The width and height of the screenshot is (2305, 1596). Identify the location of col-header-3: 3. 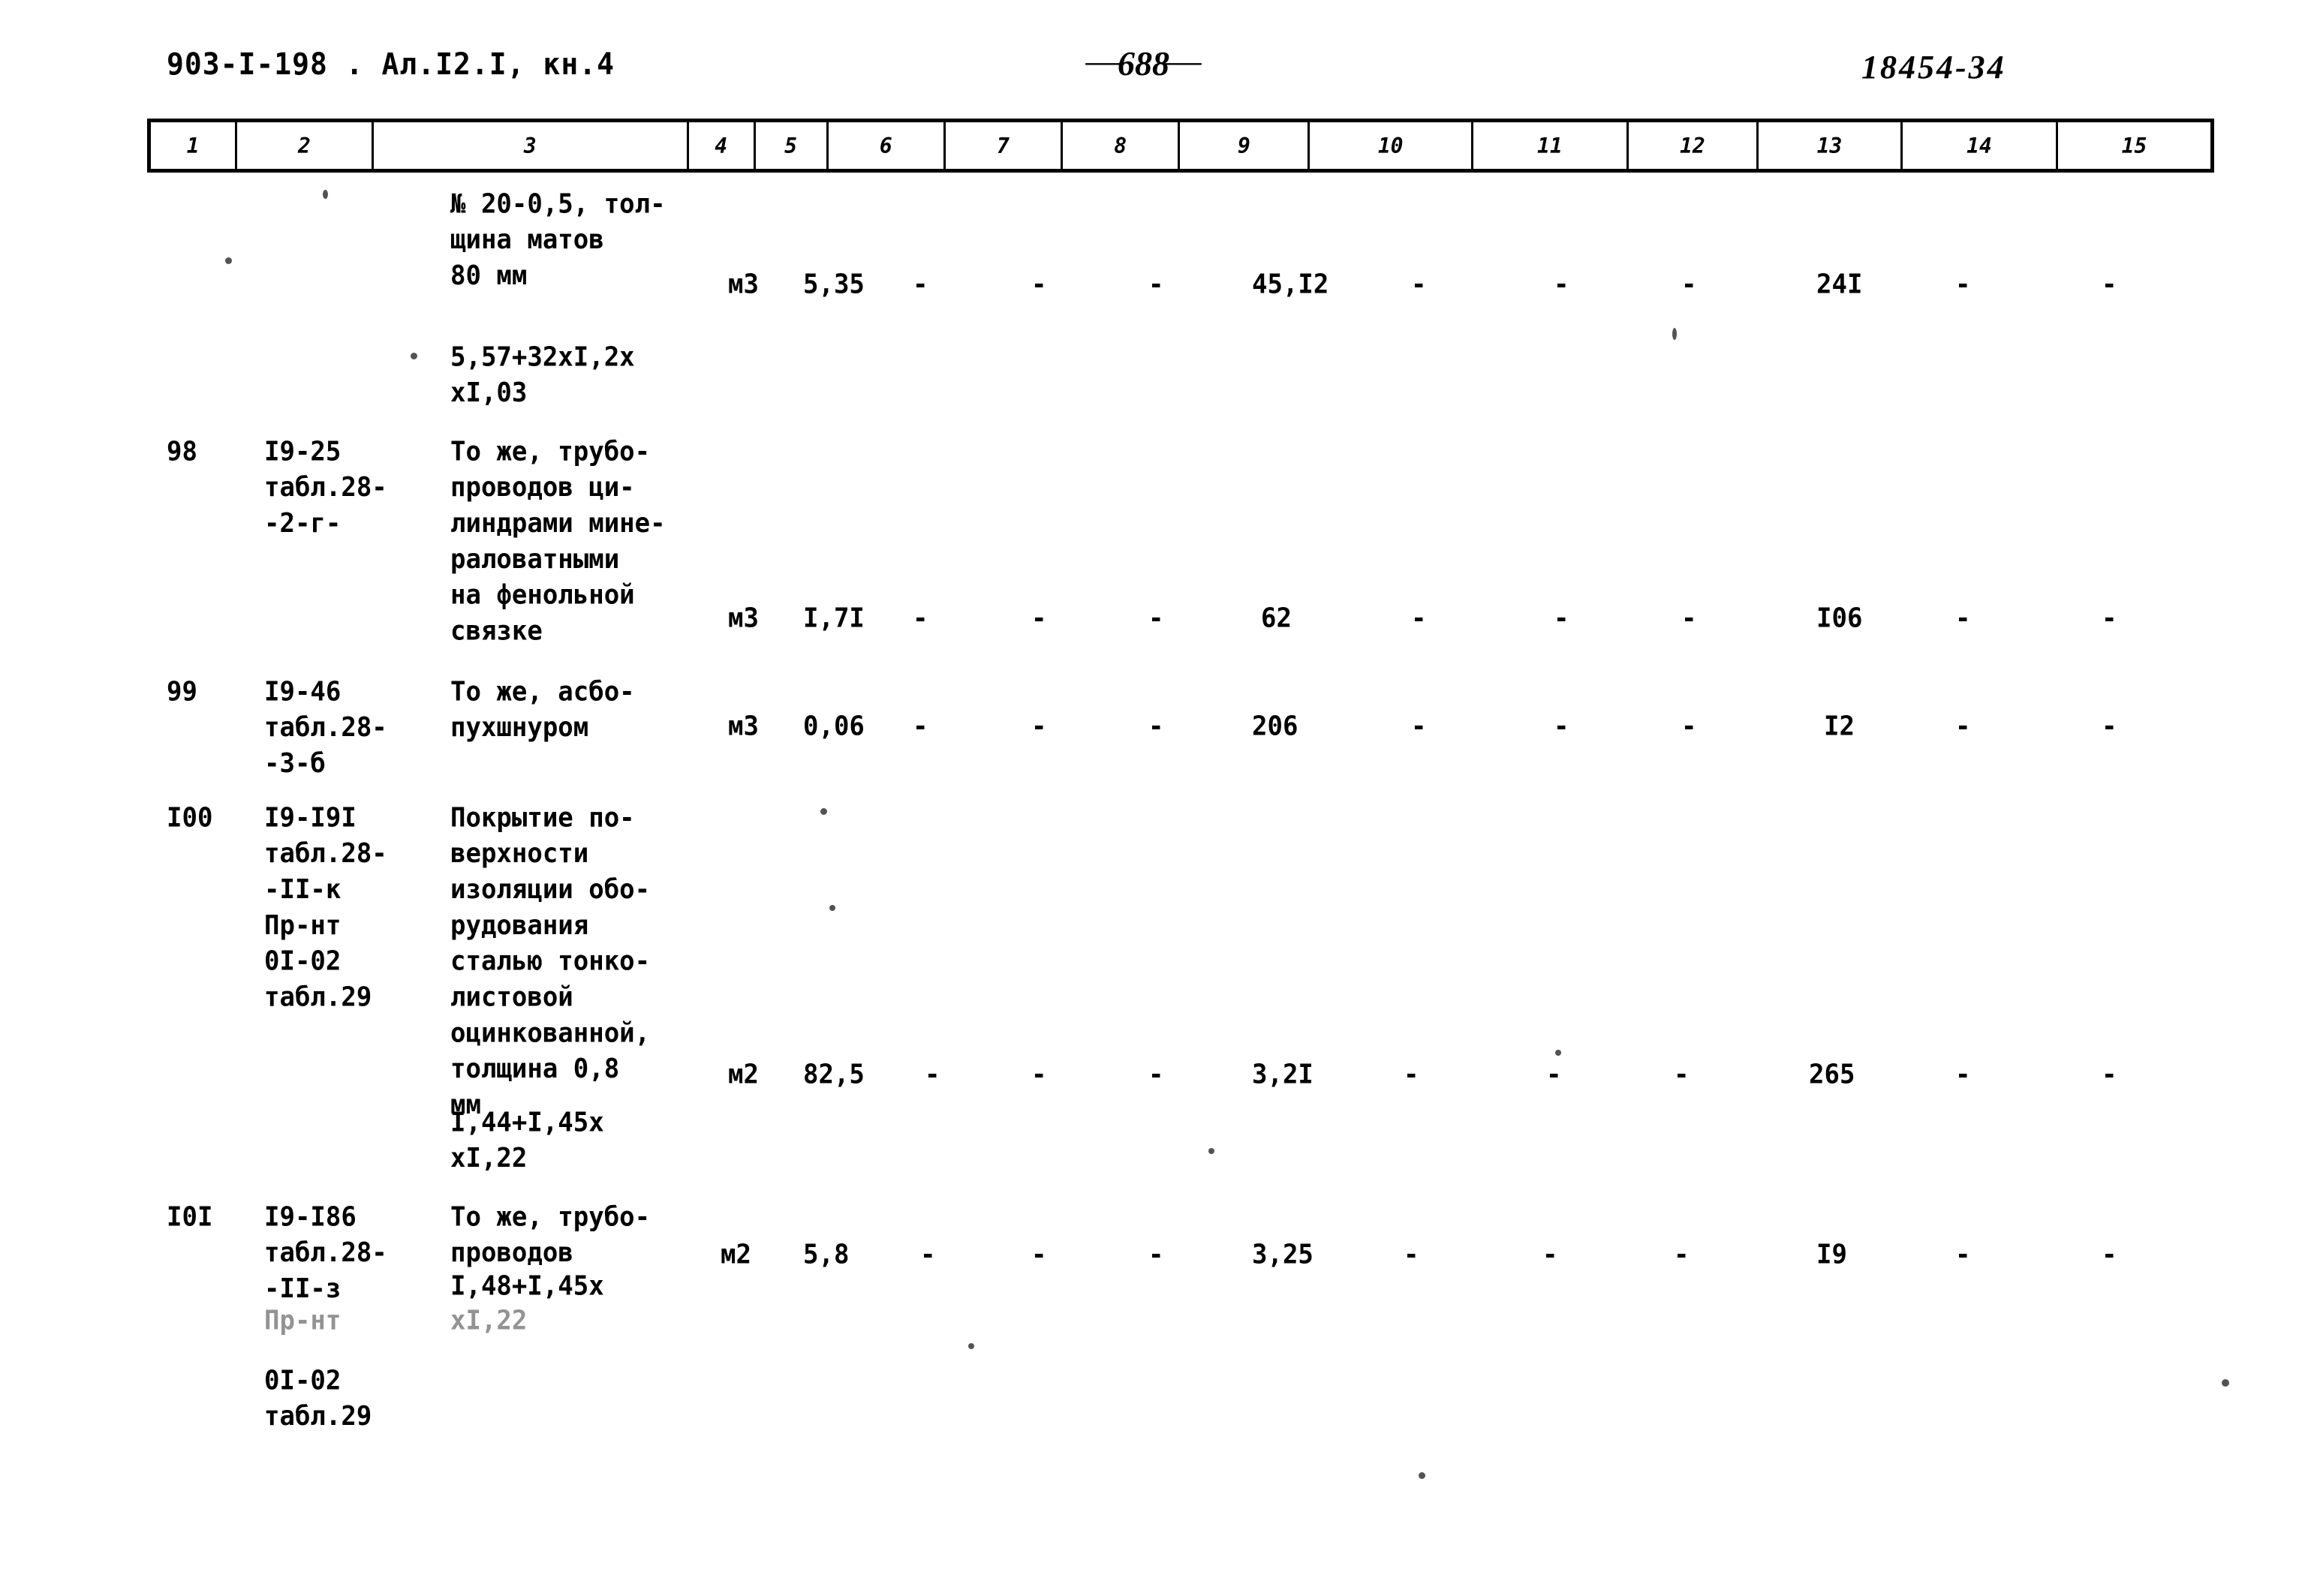
(530, 146).